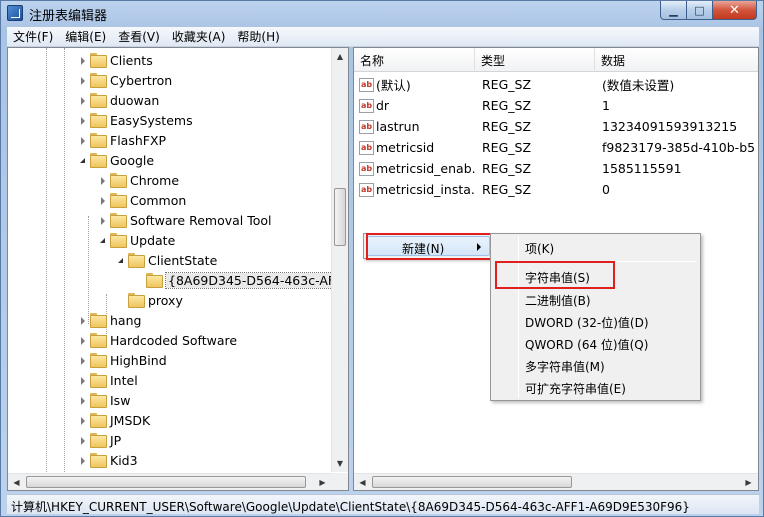  Describe the element at coordinates (170, 200) in the screenshot. I see `tree-item: Common` at that location.